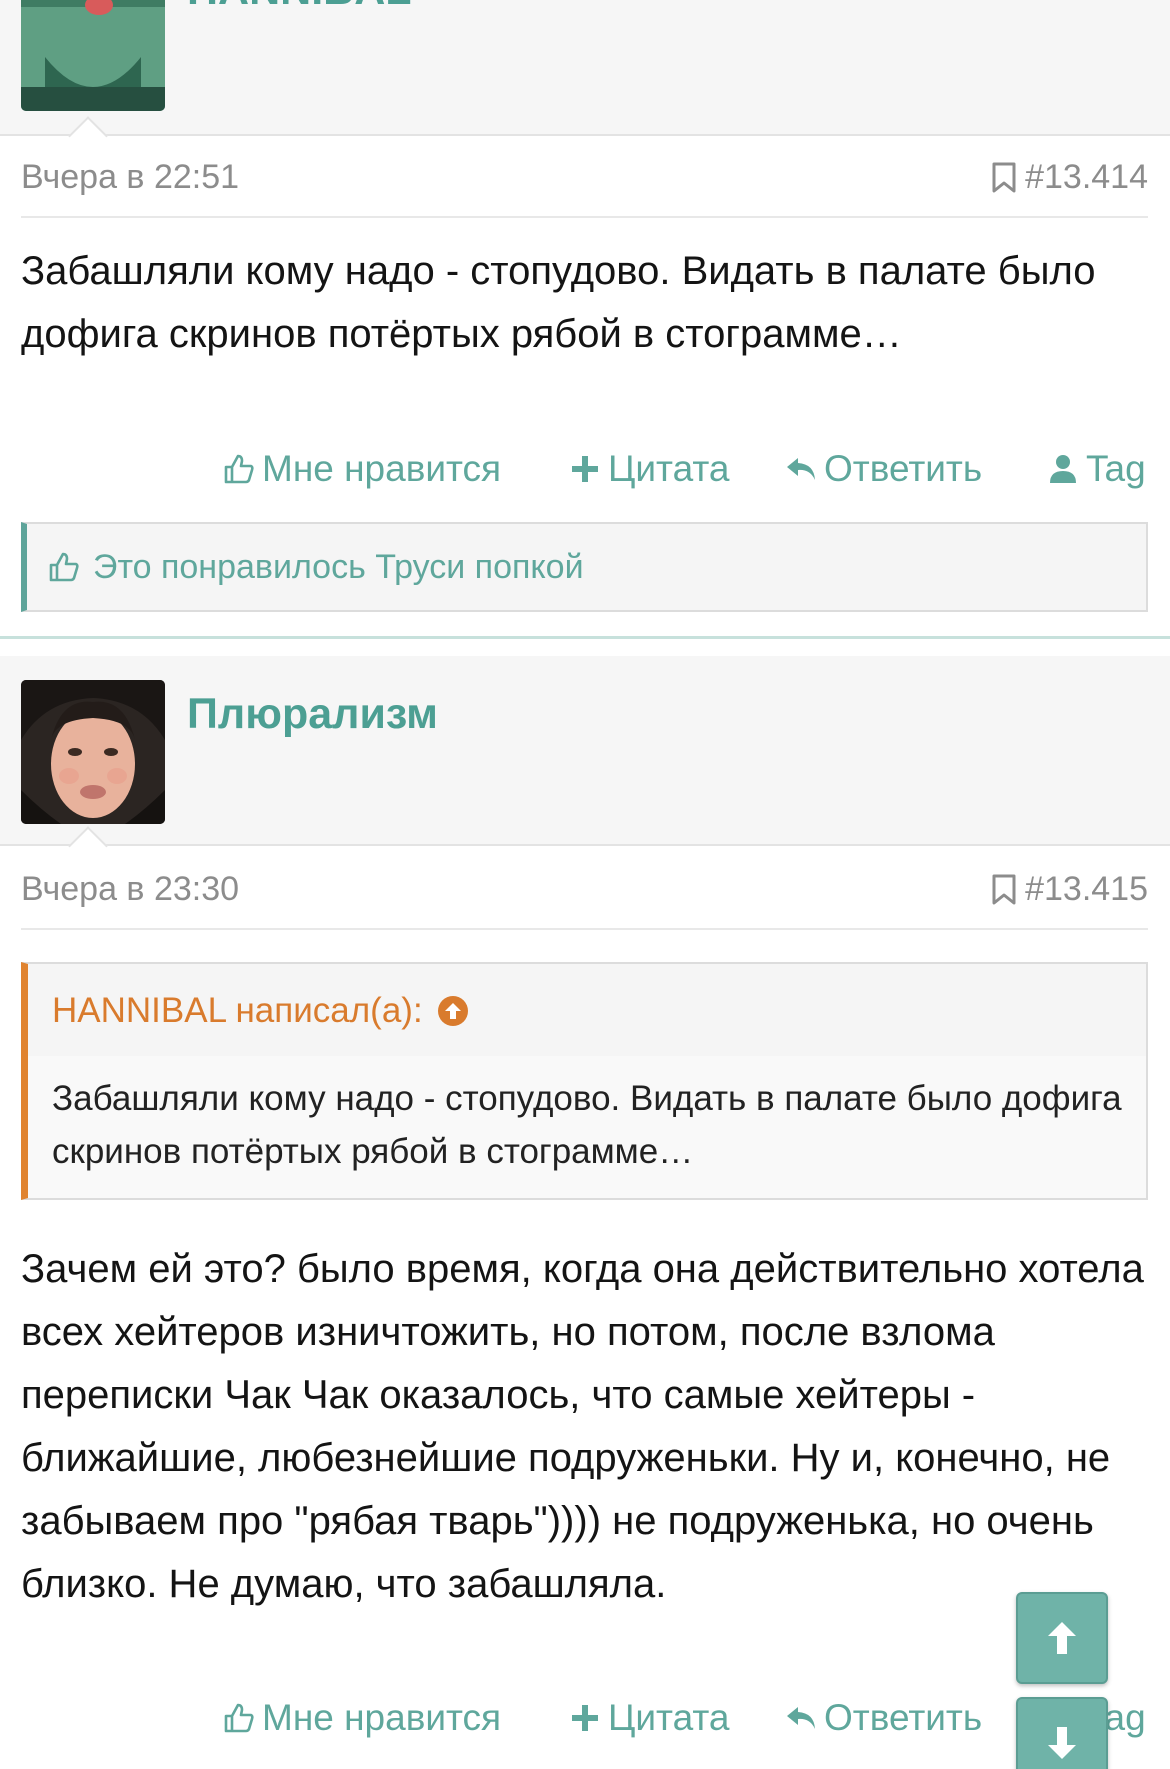 The height and width of the screenshot is (1769, 1170). Describe the element at coordinates (1086, 177) in the screenshot. I see `post-number-label: #13.414` at that location.